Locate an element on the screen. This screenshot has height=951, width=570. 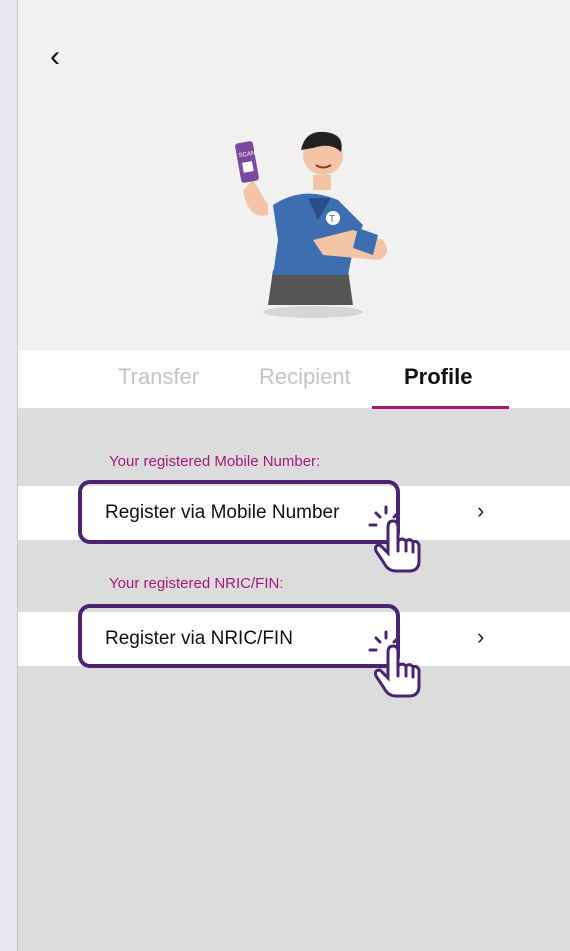
mascot-illustration: T SCAN is located at coordinates (311, 224).